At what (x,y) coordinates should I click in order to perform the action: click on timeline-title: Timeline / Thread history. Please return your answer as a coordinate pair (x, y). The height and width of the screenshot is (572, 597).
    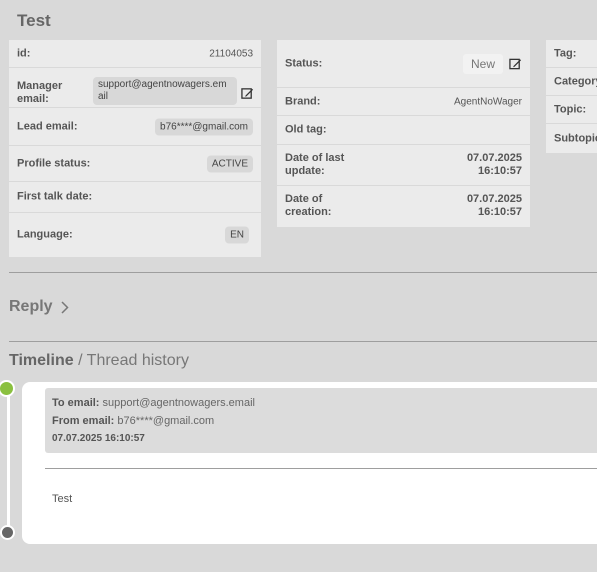
    Looking at the image, I should click on (99, 361).